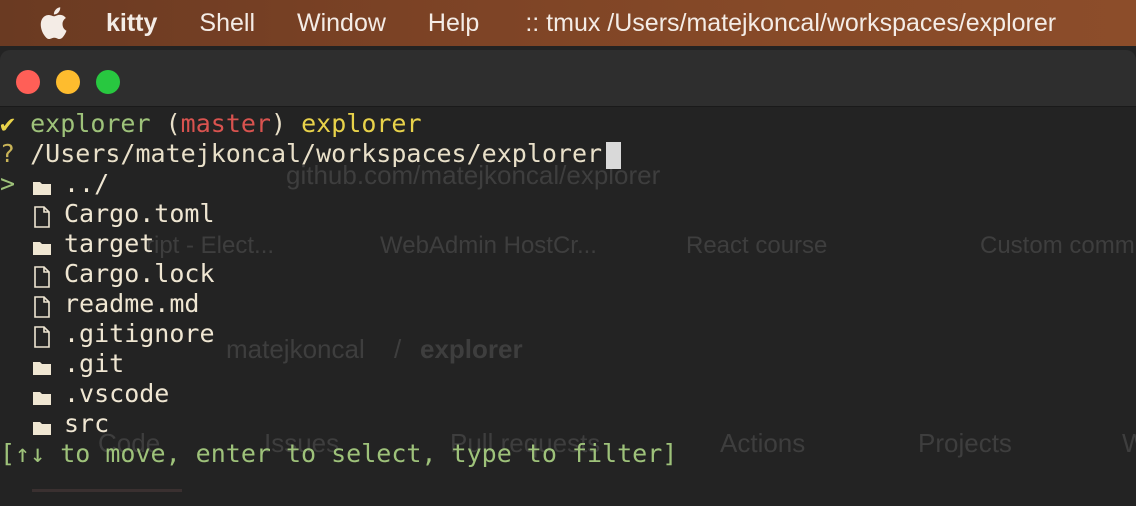 Image resolution: width=1136 pixels, height=506 pixels. I want to click on close-window-button, so click(28, 82).